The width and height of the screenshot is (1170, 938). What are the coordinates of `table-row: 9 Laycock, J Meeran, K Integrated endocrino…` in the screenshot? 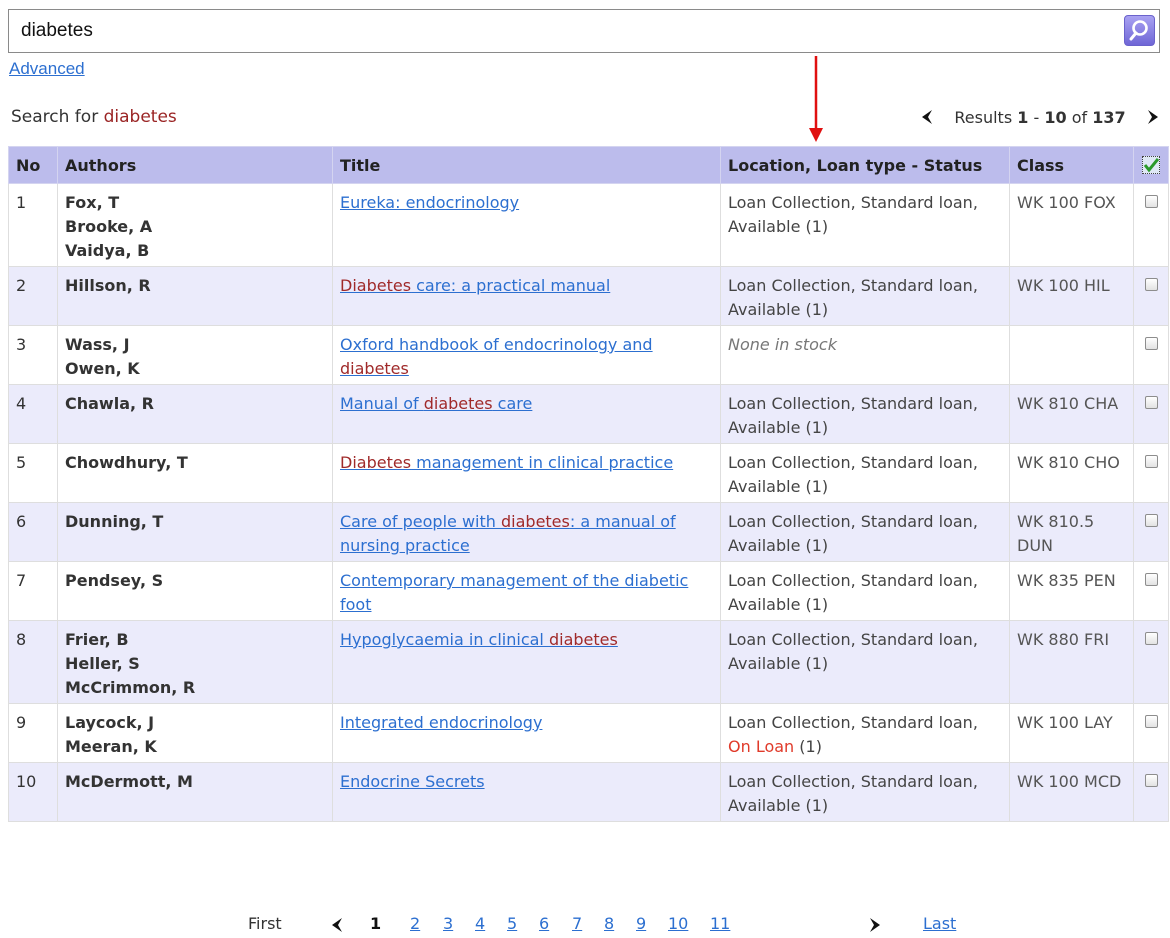 It's located at (588, 733).